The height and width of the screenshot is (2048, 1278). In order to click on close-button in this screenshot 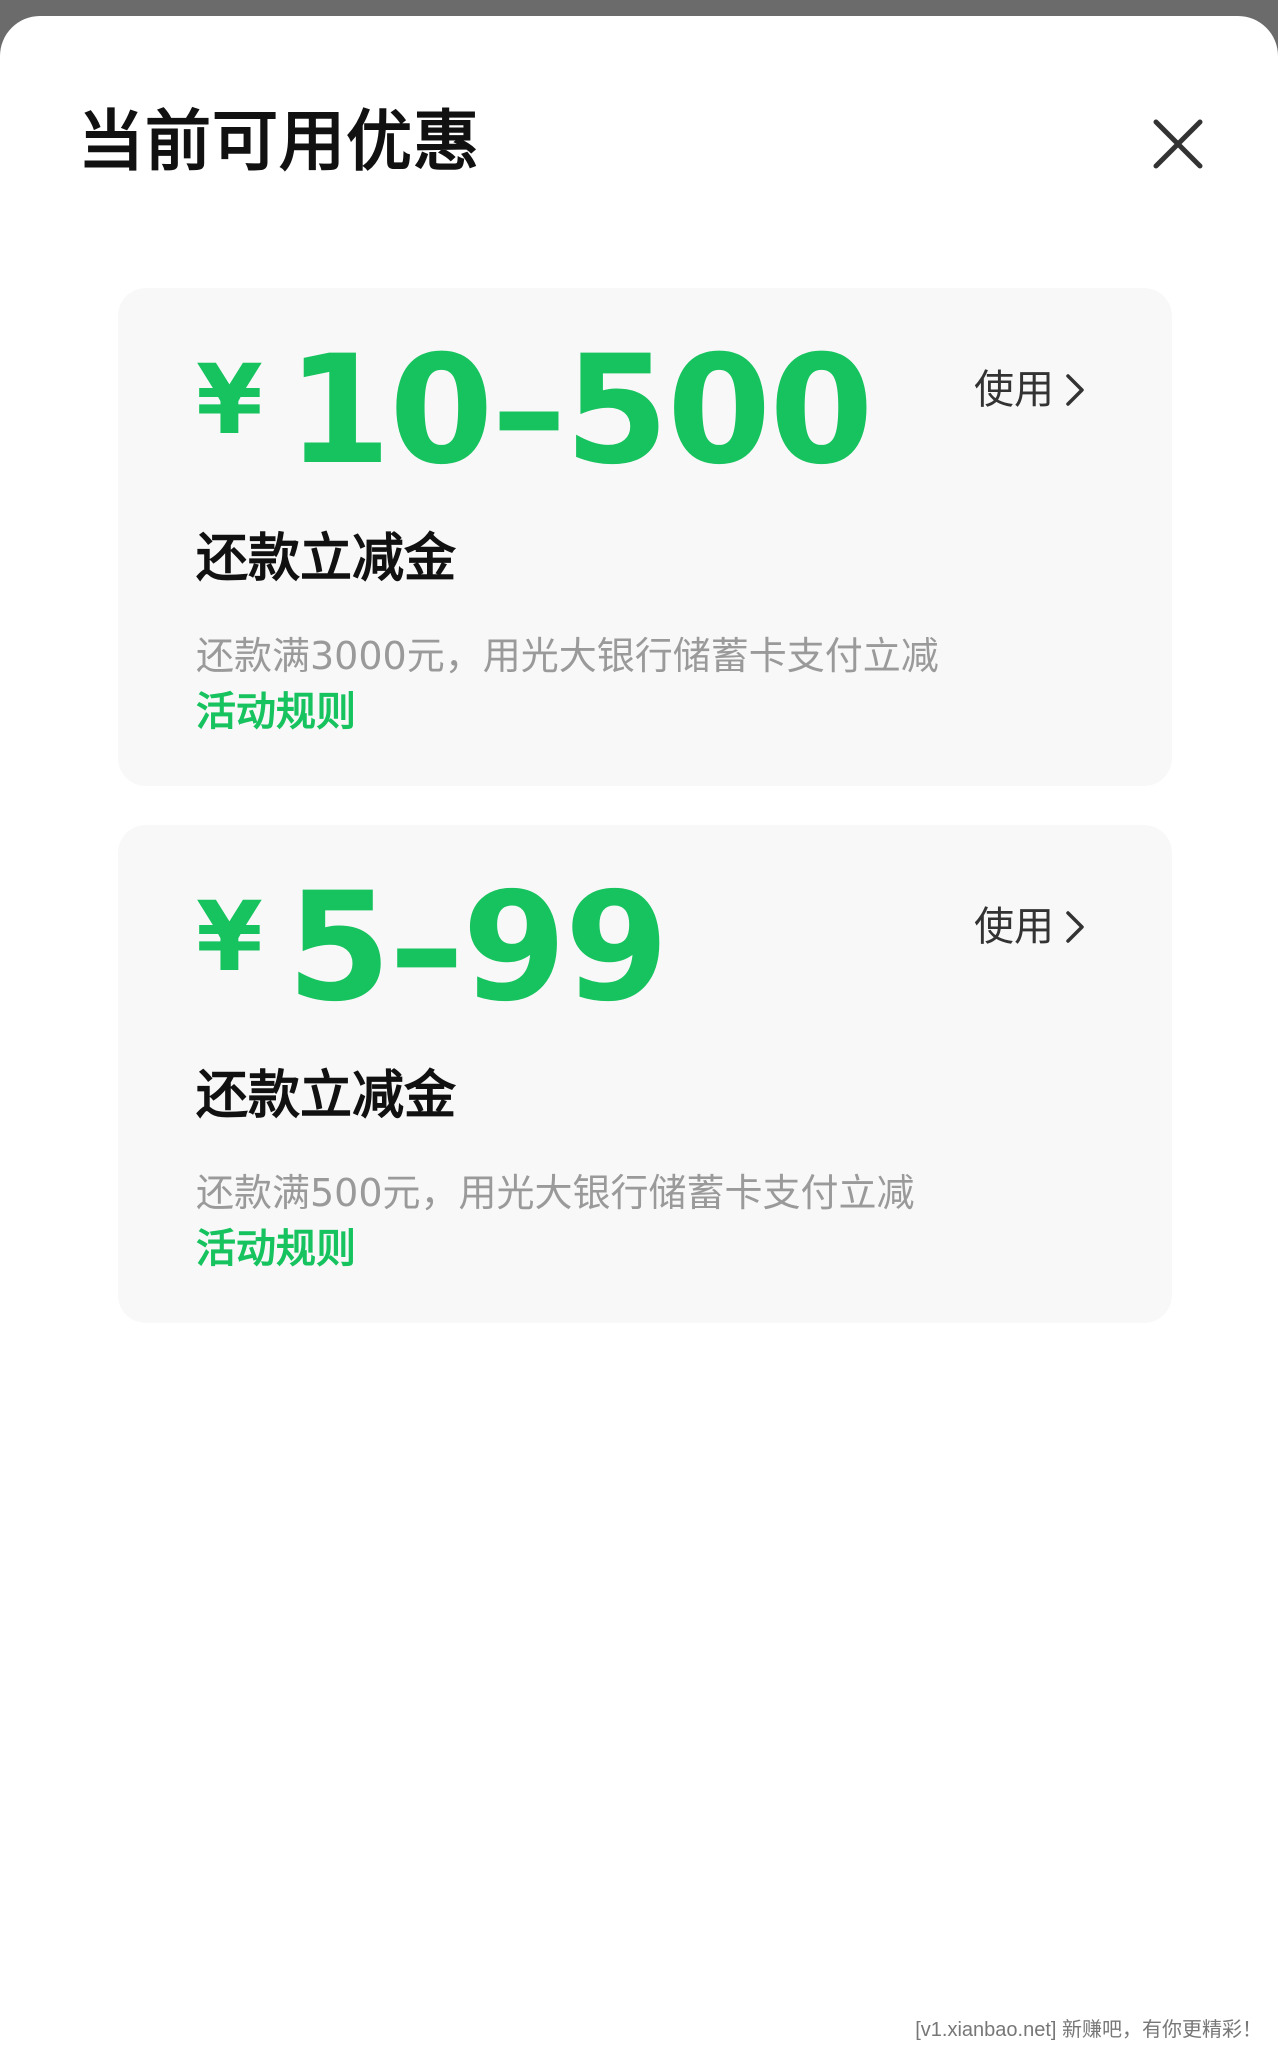, I will do `click(1178, 144)`.